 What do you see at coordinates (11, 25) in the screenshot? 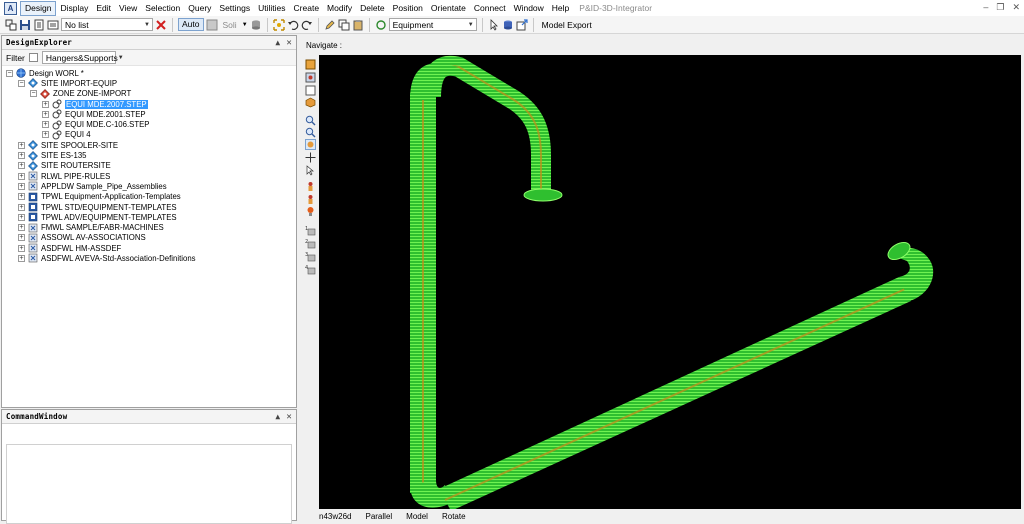
I see `select-tool-icon` at bounding box center [11, 25].